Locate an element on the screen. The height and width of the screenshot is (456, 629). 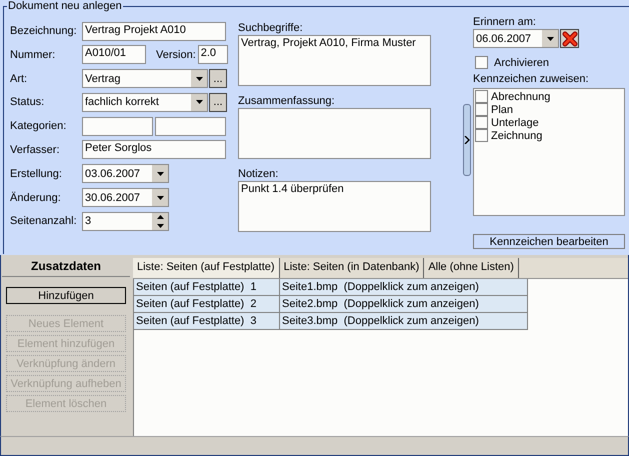
table-cell: Seite3.bmp (Doppelklick zum anzeigen) is located at coordinates (404, 321).